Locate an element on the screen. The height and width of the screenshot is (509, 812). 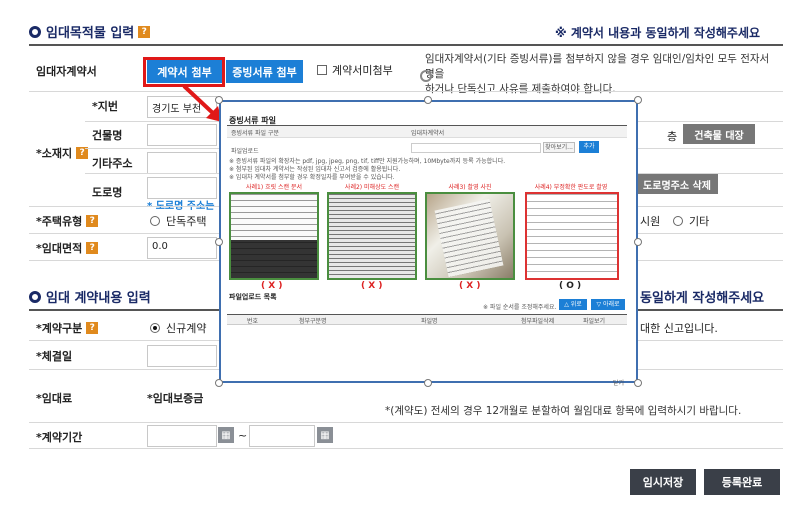
sample-caption: 사례3) 촬영 사진 is located at coordinates (470, 187).